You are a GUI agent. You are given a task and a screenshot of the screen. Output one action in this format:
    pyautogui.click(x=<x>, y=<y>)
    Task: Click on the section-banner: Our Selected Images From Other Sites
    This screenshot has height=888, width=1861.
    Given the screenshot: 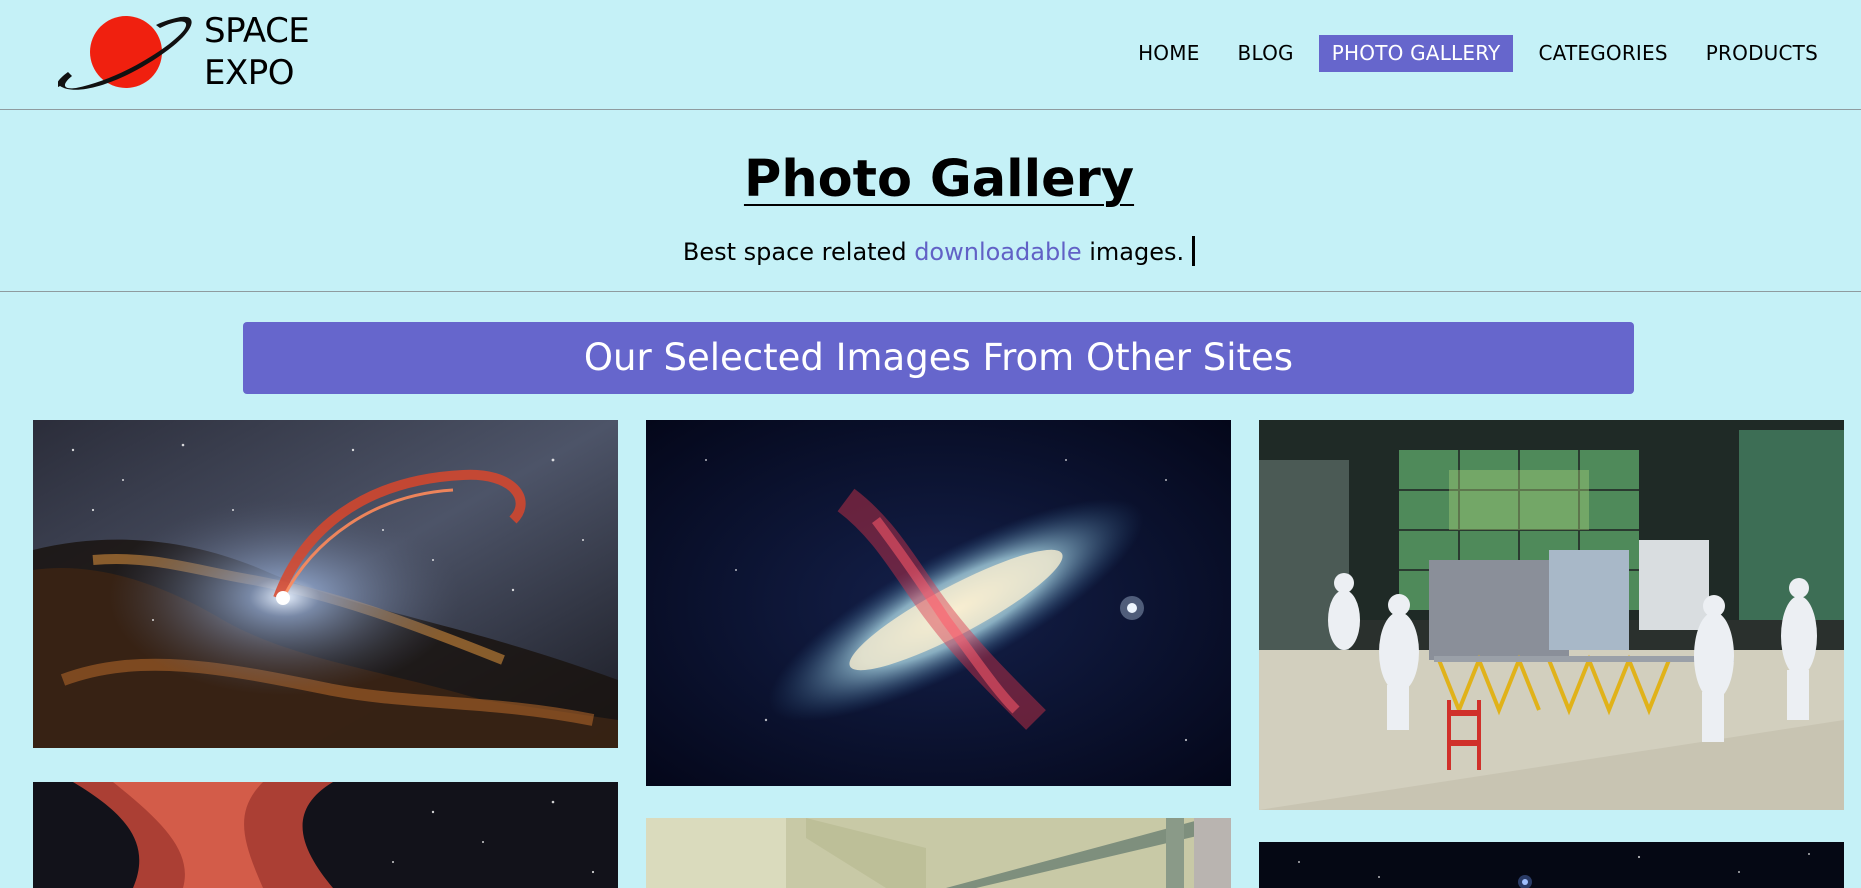 What is the action you would take?
    pyautogui.click(x=938, y=358)
    